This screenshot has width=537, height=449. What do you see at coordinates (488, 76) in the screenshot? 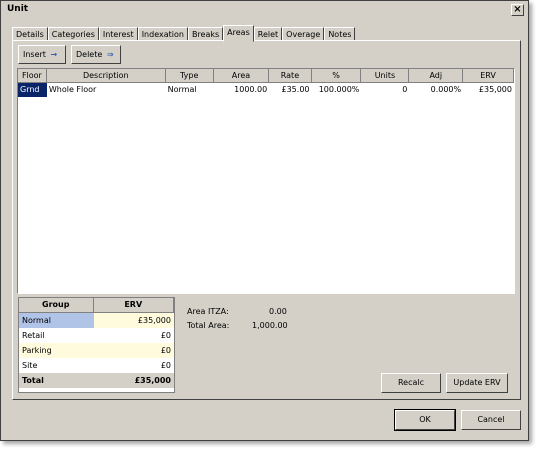
I see `col-erv: ERV` at bounding box center [488, 76].